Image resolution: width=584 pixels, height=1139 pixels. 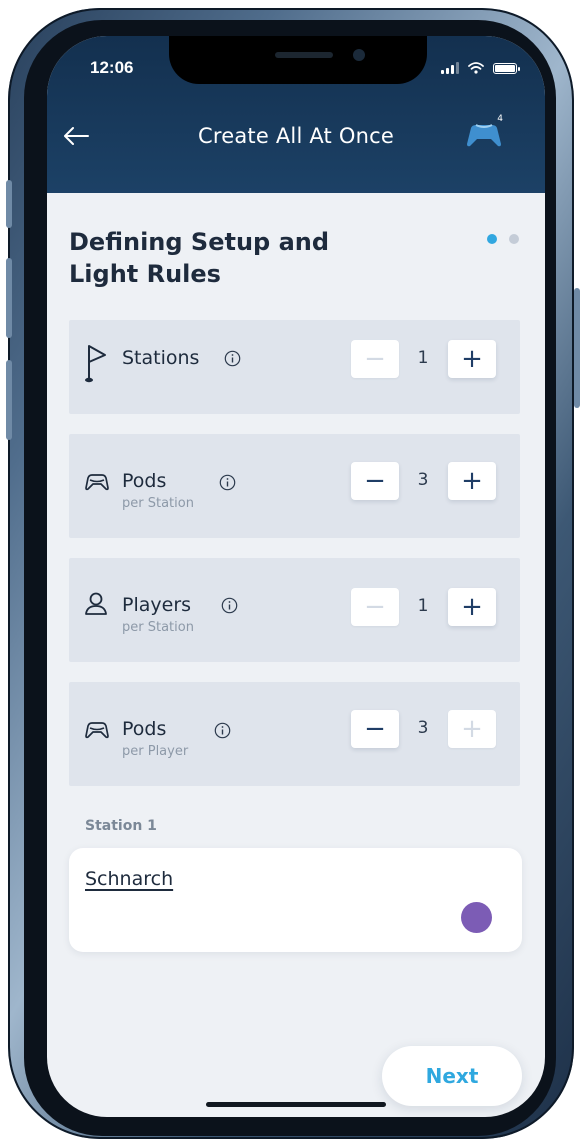 I want to click on phone-notch, so click(x=298, y=60).